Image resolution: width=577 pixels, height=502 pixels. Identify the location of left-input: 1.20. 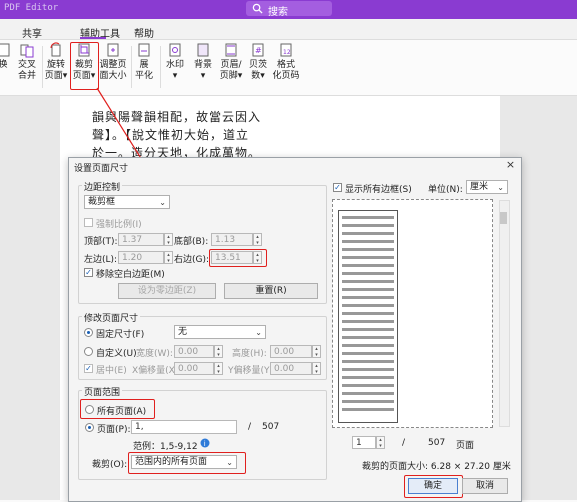
(141, 257).